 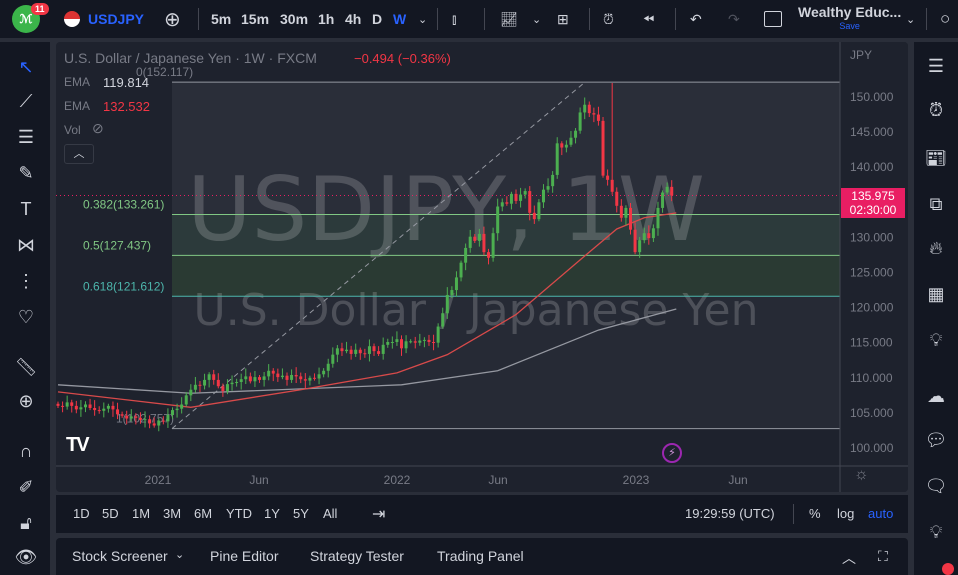 I want to click on interval-30m: 30m, so click(x=294, y=19).